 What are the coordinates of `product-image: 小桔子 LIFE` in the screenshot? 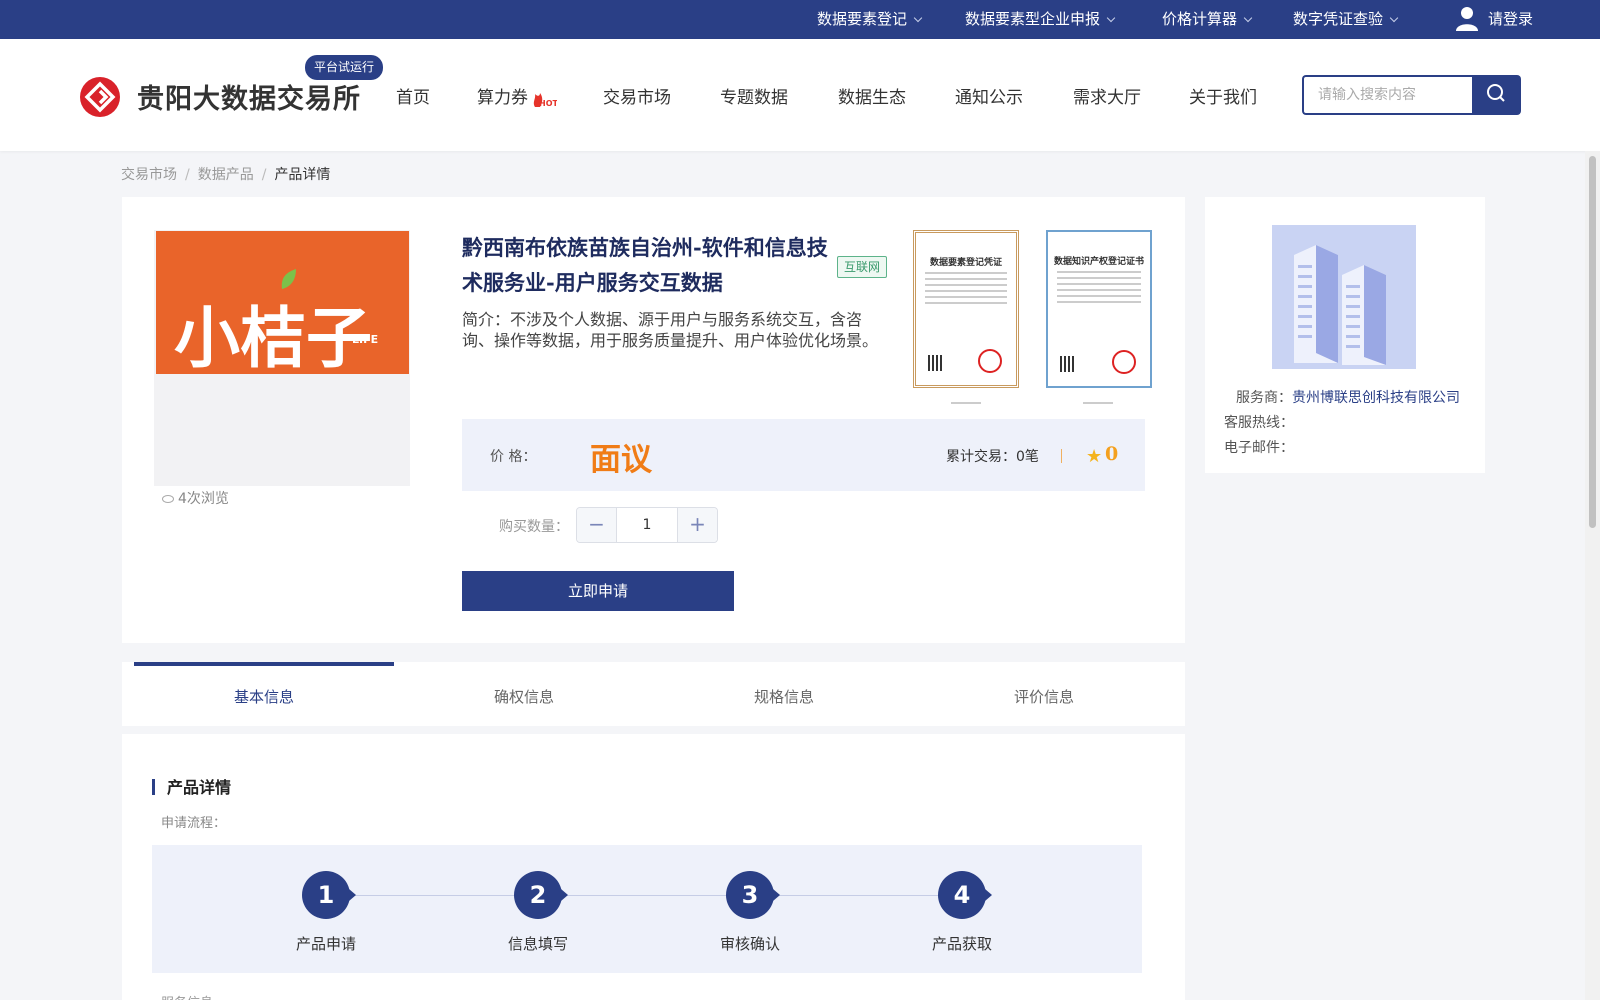 It's located at (282, 302).